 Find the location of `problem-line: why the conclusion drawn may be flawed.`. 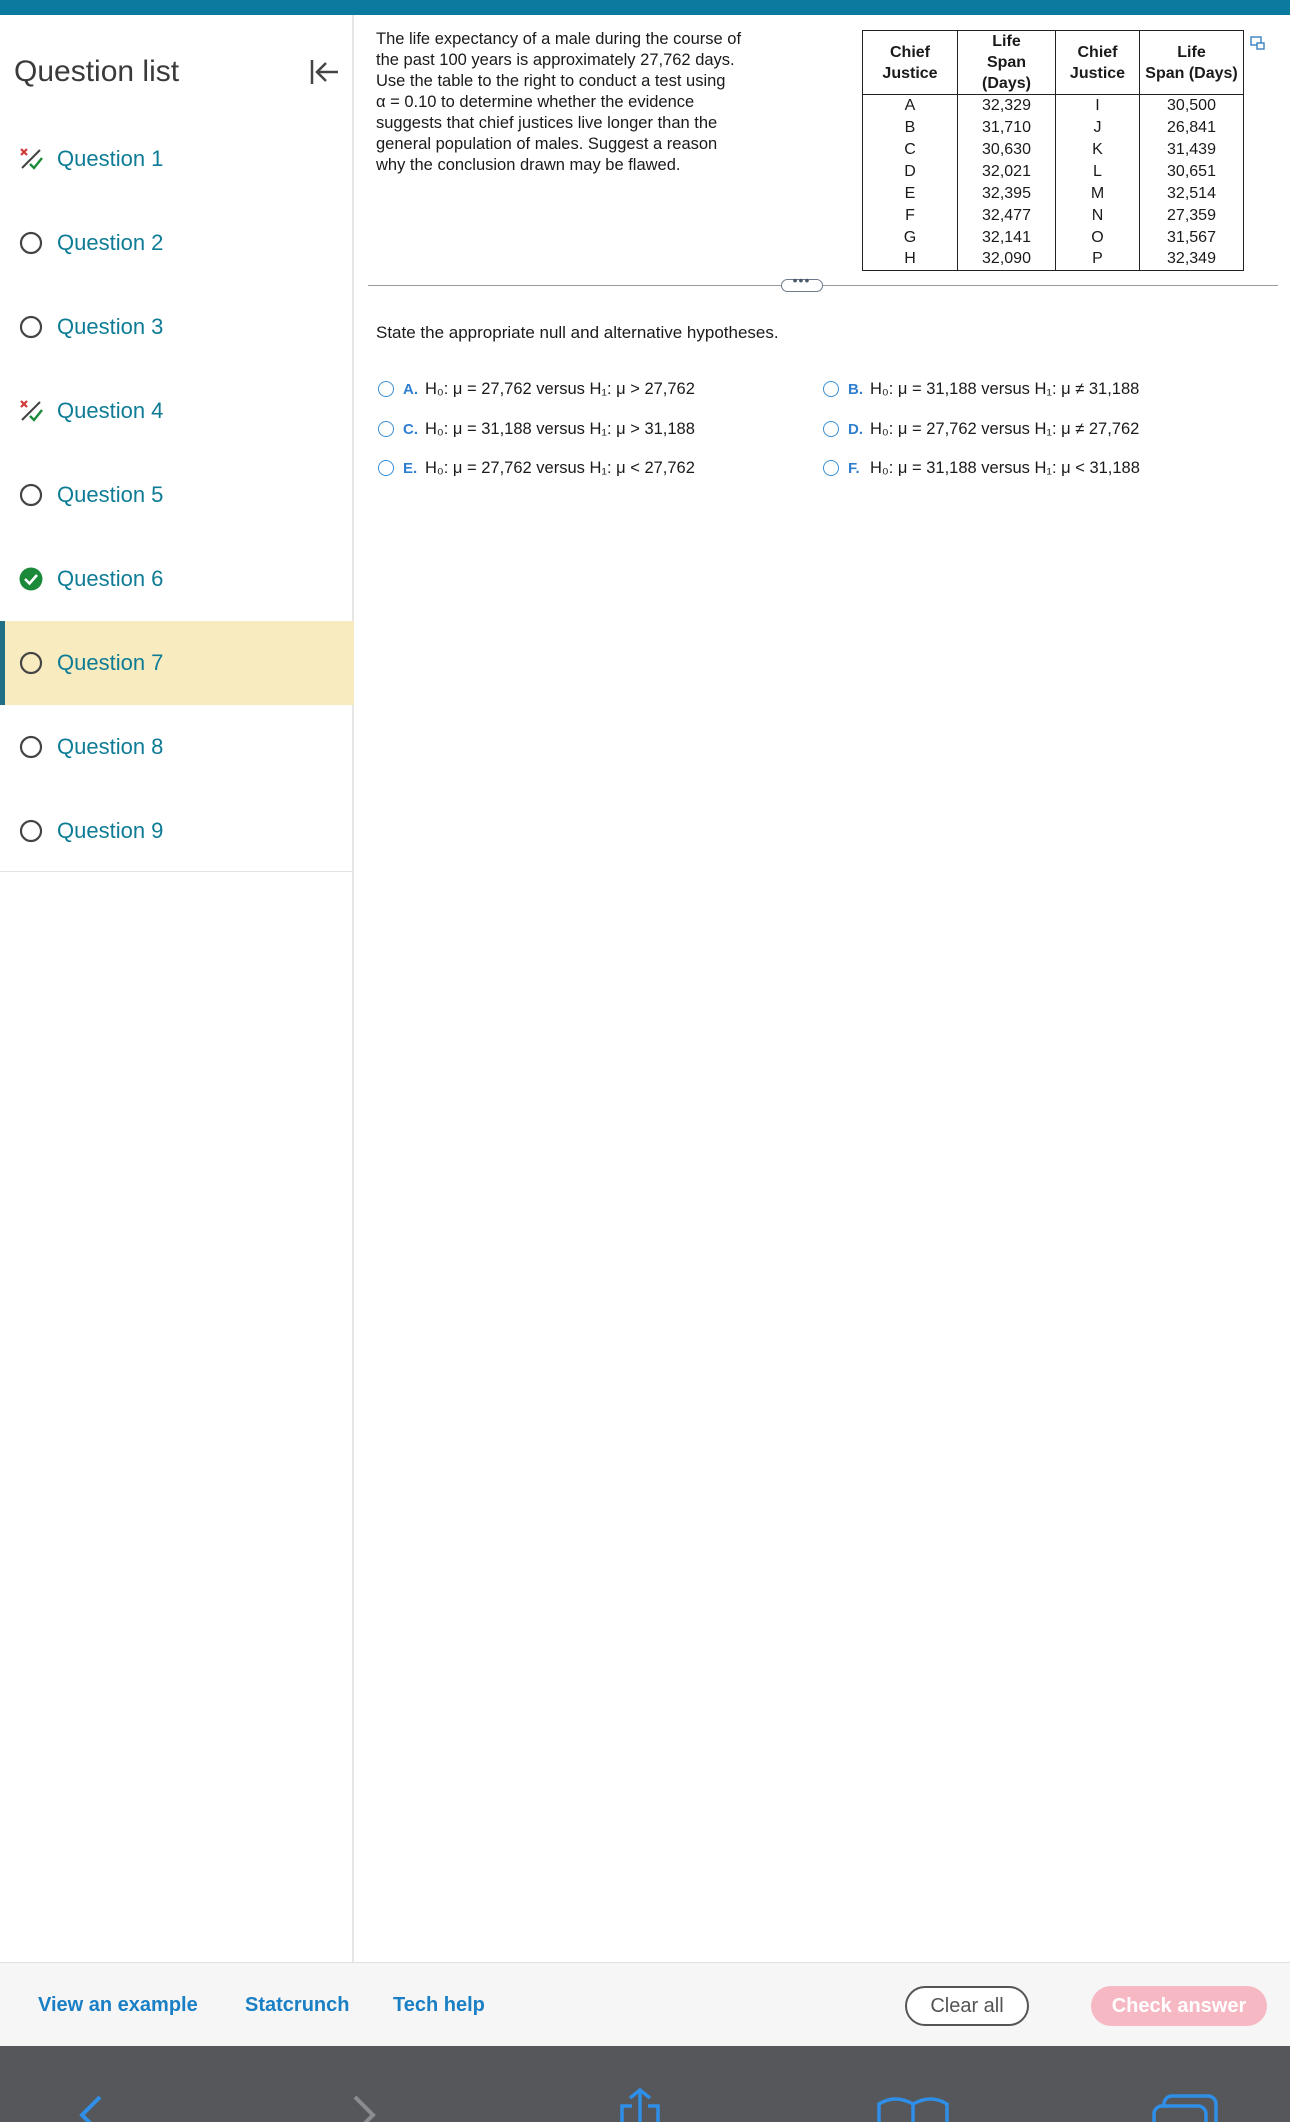

problem-line: why the conclusion drawn may be flawed. is located at coordinates (528, 165).